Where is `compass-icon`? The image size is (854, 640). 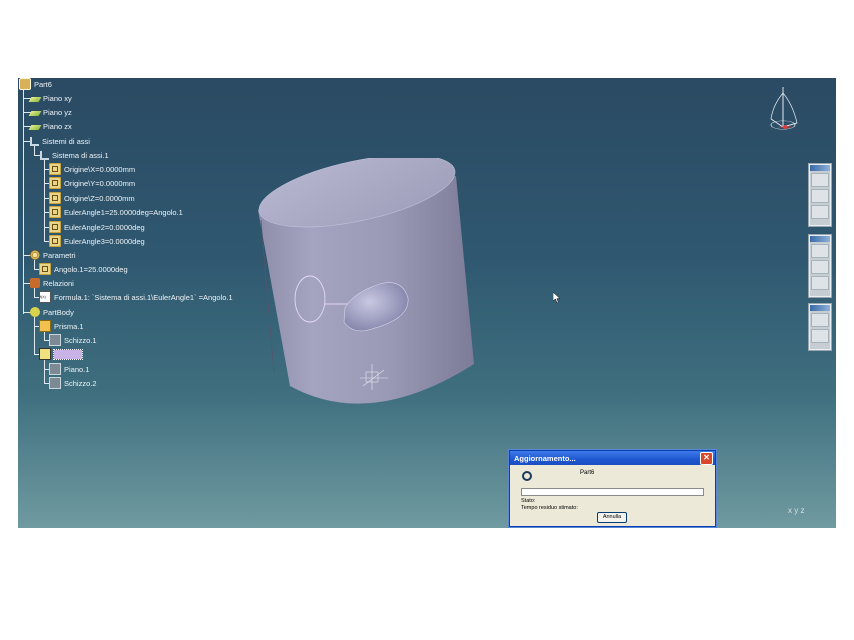 compass-icon is located at coordinates (783, 108).